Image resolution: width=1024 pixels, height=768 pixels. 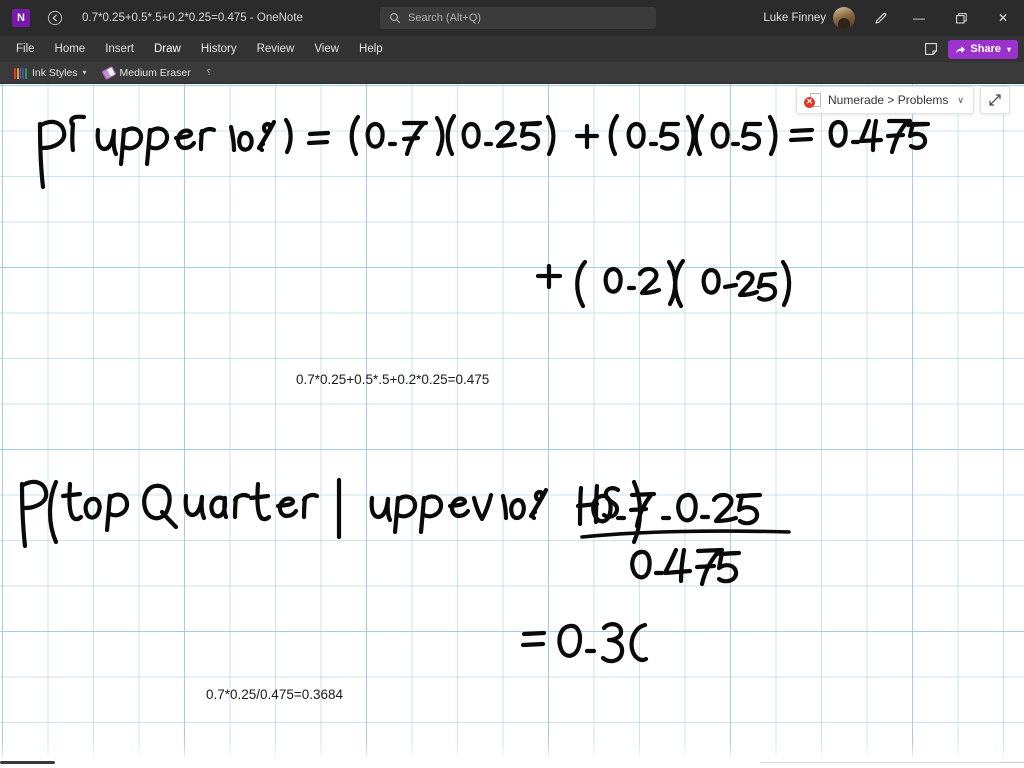 What do you see at coordinates (844, 18) in the screenshot?
I see `avatar` at bounding box center [844, 18].